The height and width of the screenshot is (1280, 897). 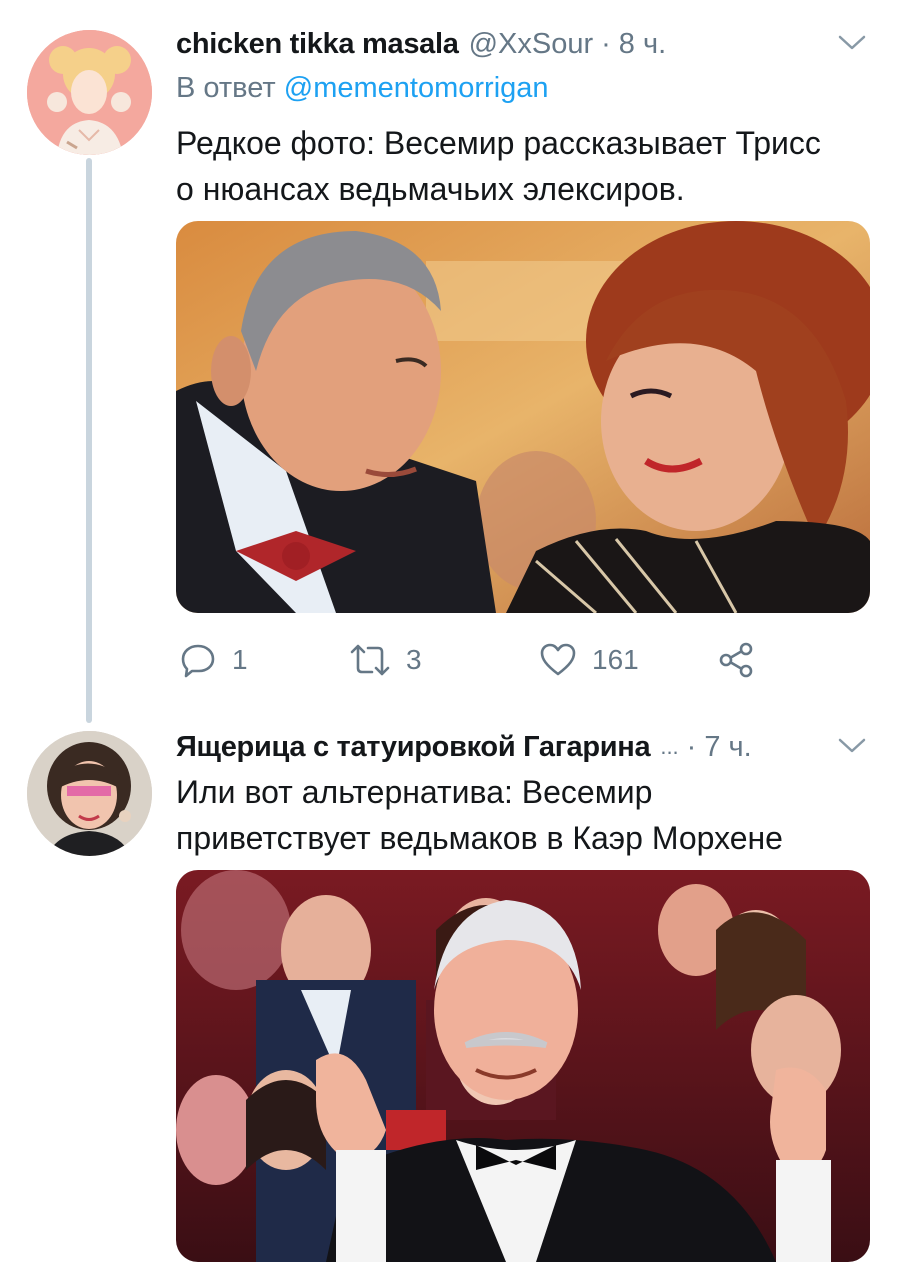 I want to click on avatar-illustration-icon, so click(x=89, y=92).